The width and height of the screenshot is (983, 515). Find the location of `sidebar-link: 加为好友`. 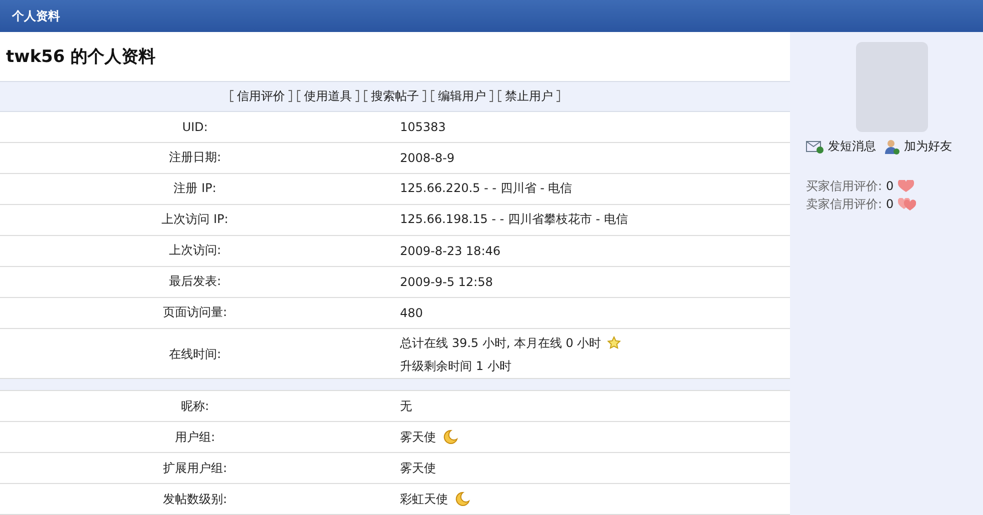

sidebar-link: 加为好友 is located at coordinates (928, 146).